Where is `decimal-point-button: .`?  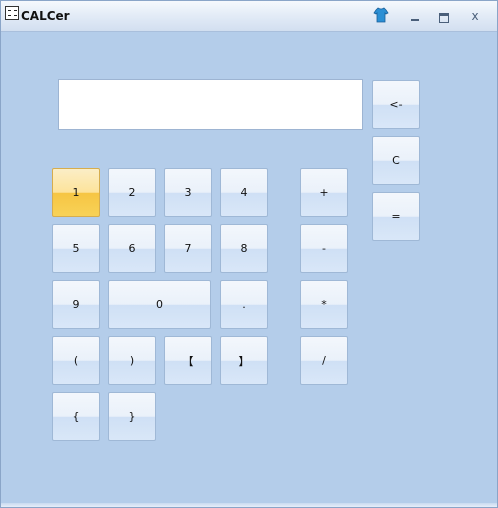 decimal-point-button: . is located at coordinates (244, 304).